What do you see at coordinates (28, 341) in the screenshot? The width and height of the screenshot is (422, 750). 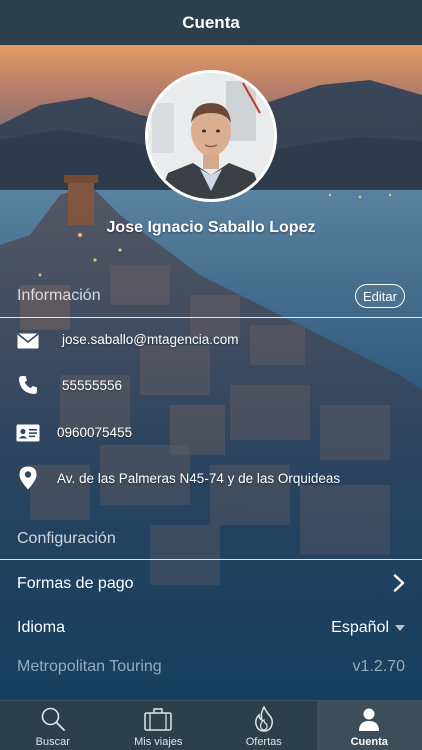 I see `email-icon` at bounding box center [28, 341].